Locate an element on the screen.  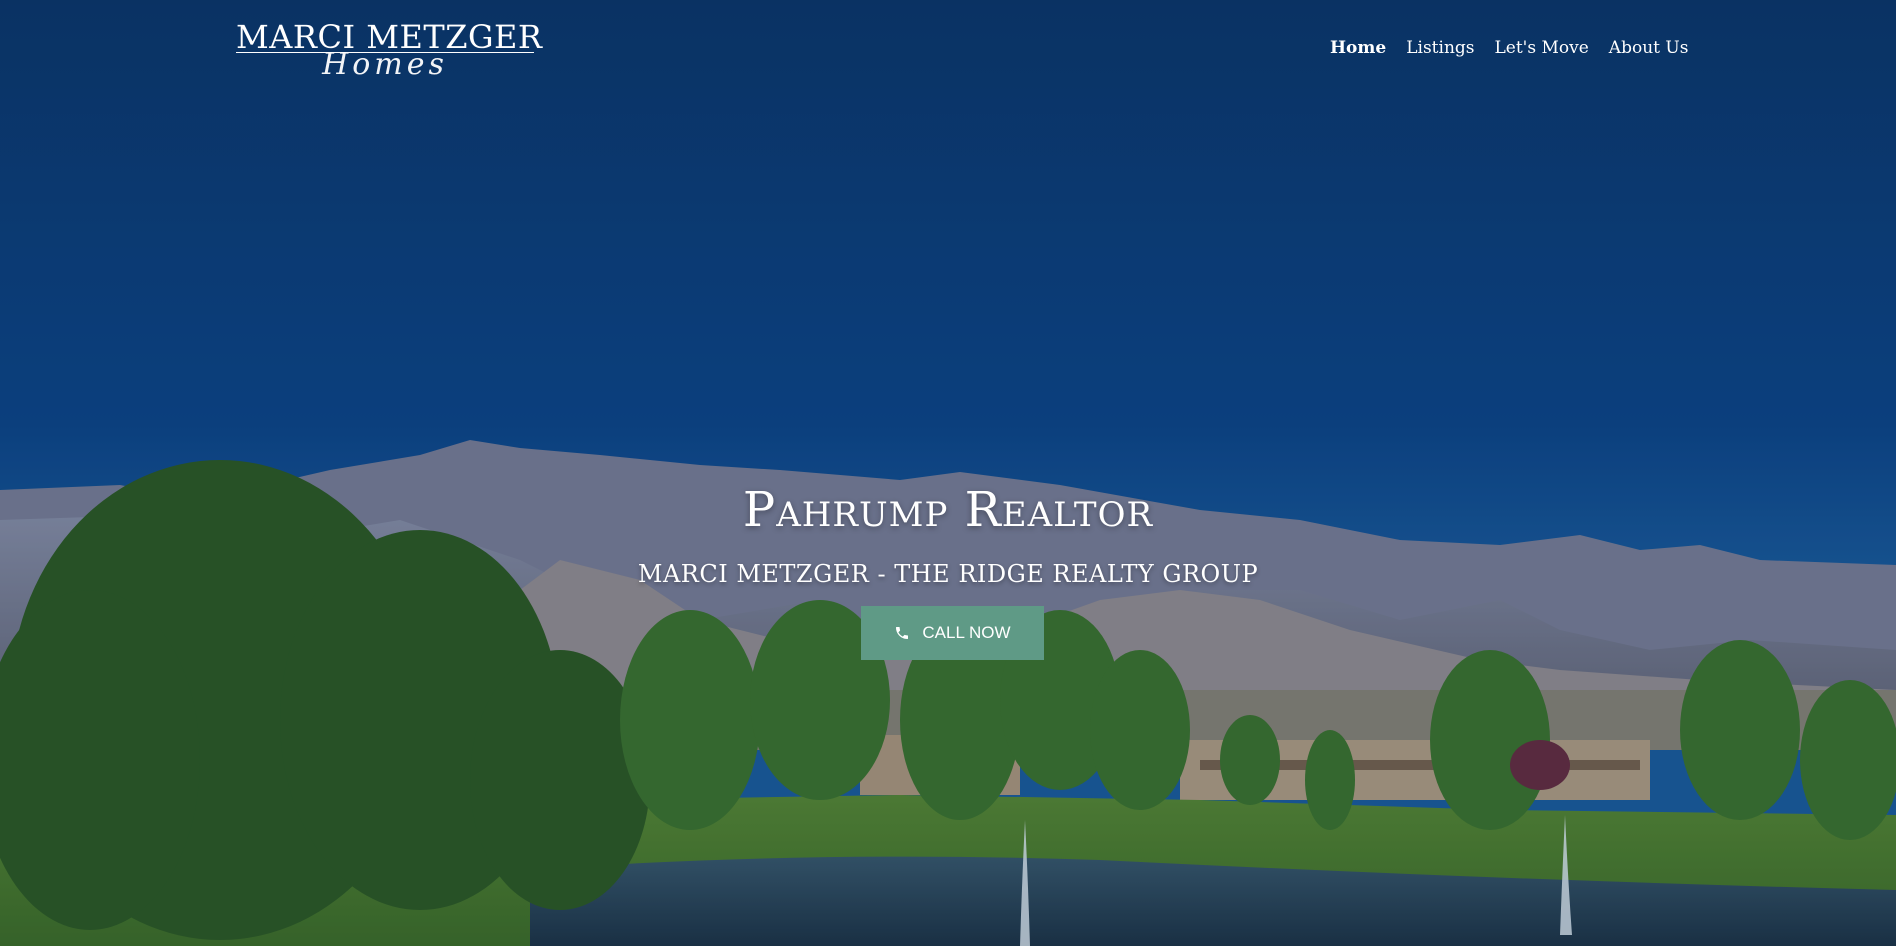
main-nav: Home Listings Let's Move About Us is located at coordinates (1499, 48).